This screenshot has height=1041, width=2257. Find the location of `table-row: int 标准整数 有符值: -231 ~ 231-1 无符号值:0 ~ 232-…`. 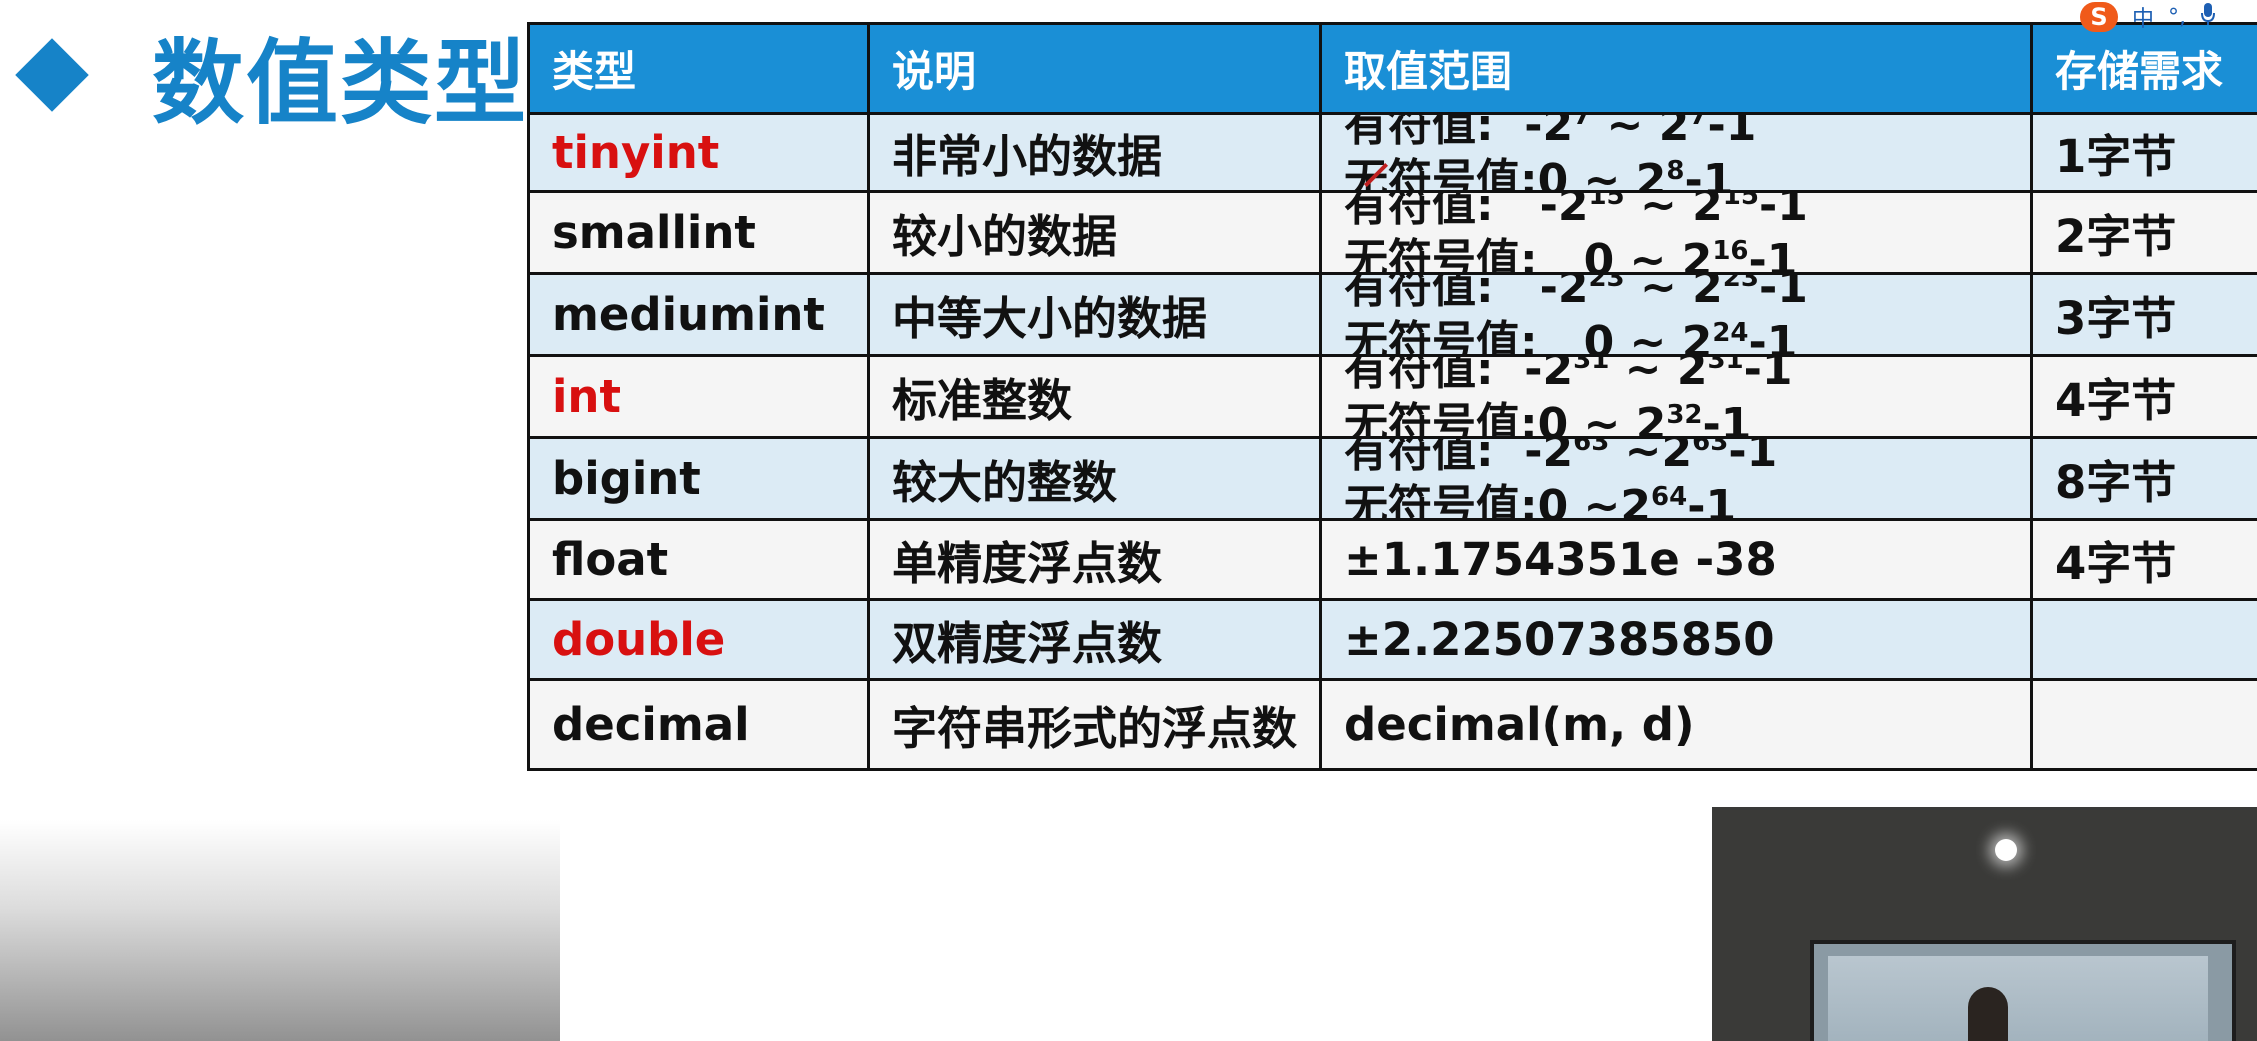

table-row: int 标准整数 有符值: -231 ~ 231-1 无符号值:0 ~ 232-… is located at coordinates (1393, 398).